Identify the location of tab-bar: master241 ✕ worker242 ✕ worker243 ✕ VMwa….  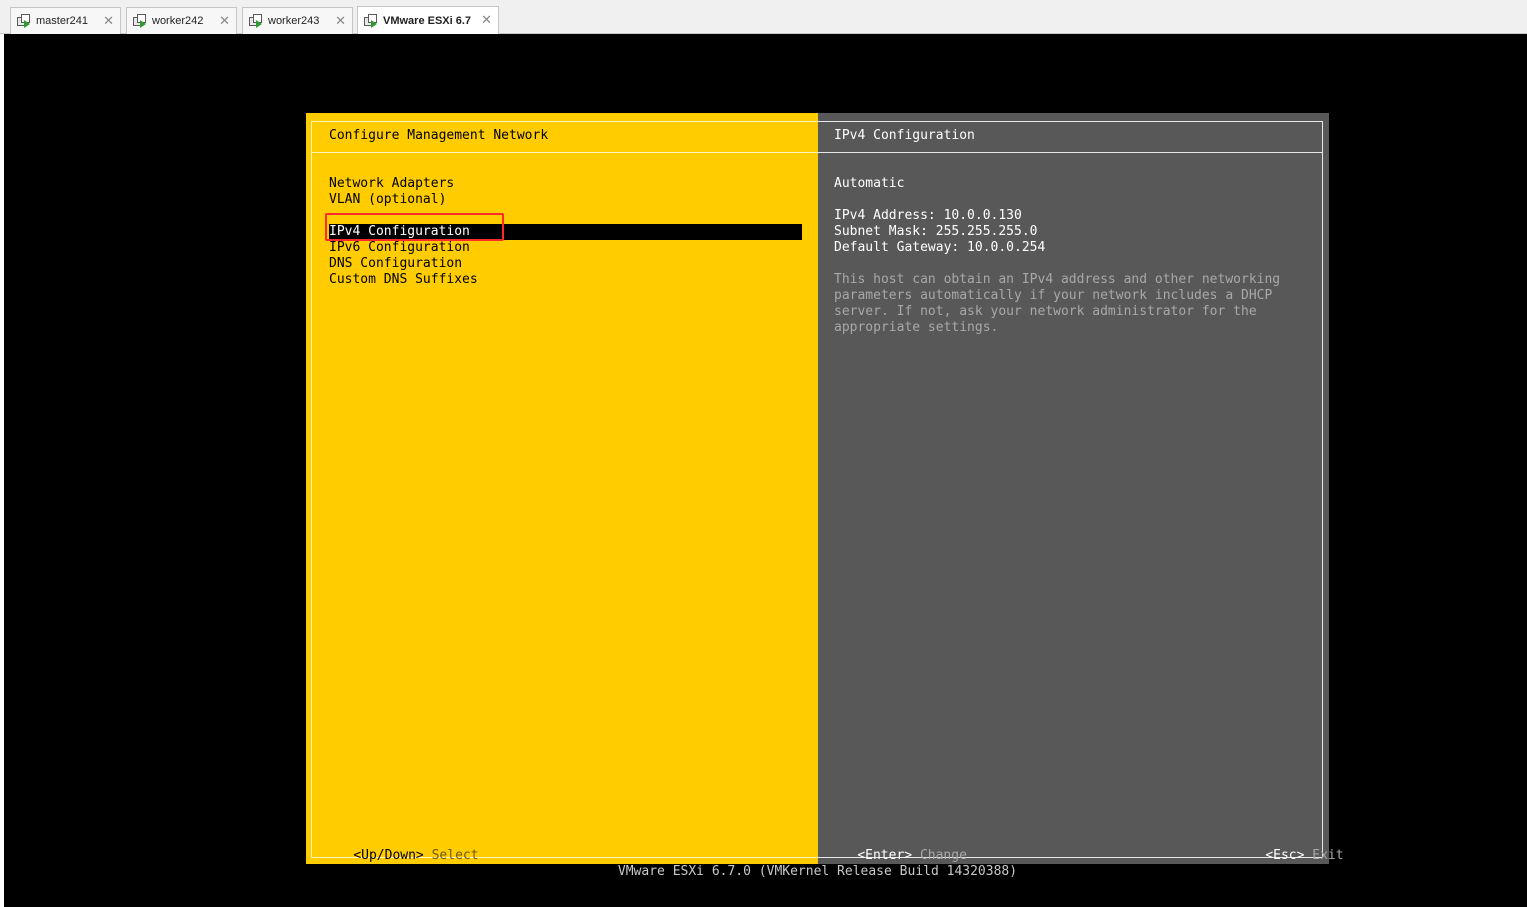
(763, 17).